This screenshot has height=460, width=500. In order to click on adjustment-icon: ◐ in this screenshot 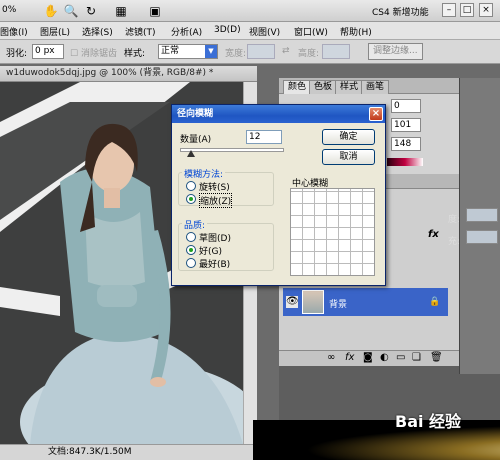, I will do `click(384, 357)`.